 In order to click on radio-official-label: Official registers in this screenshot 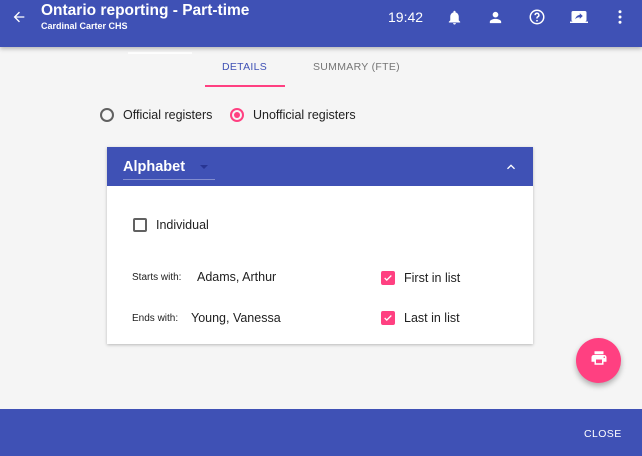, I will do `click(168, 115)`.